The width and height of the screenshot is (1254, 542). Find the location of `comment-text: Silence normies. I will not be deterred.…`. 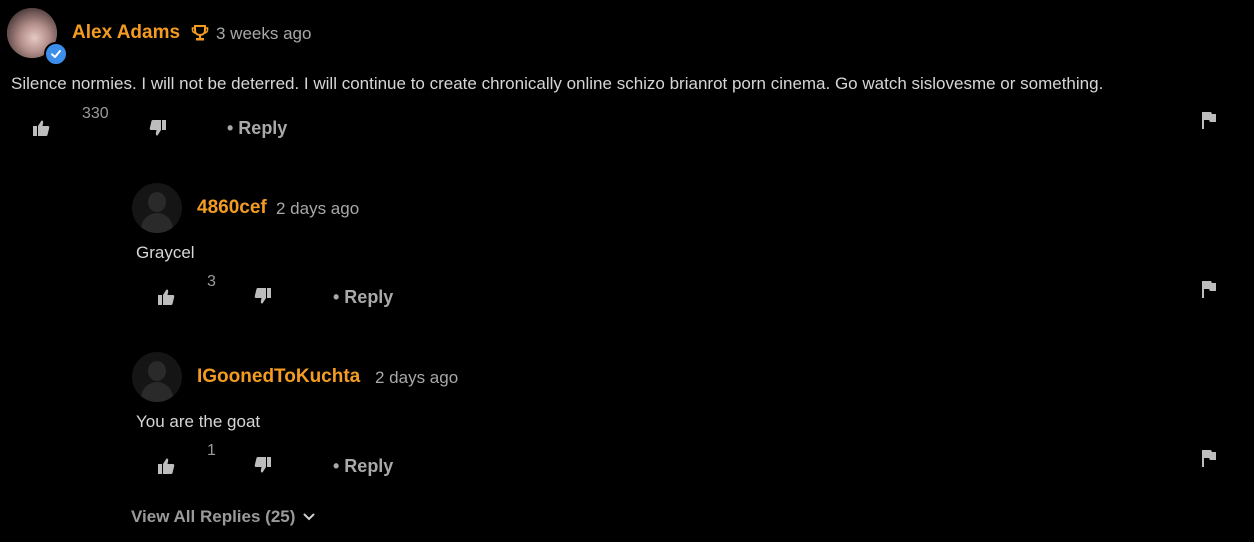

comment-text: Silence normies. I will not be deterred.… is located at coordinates (557, 83).